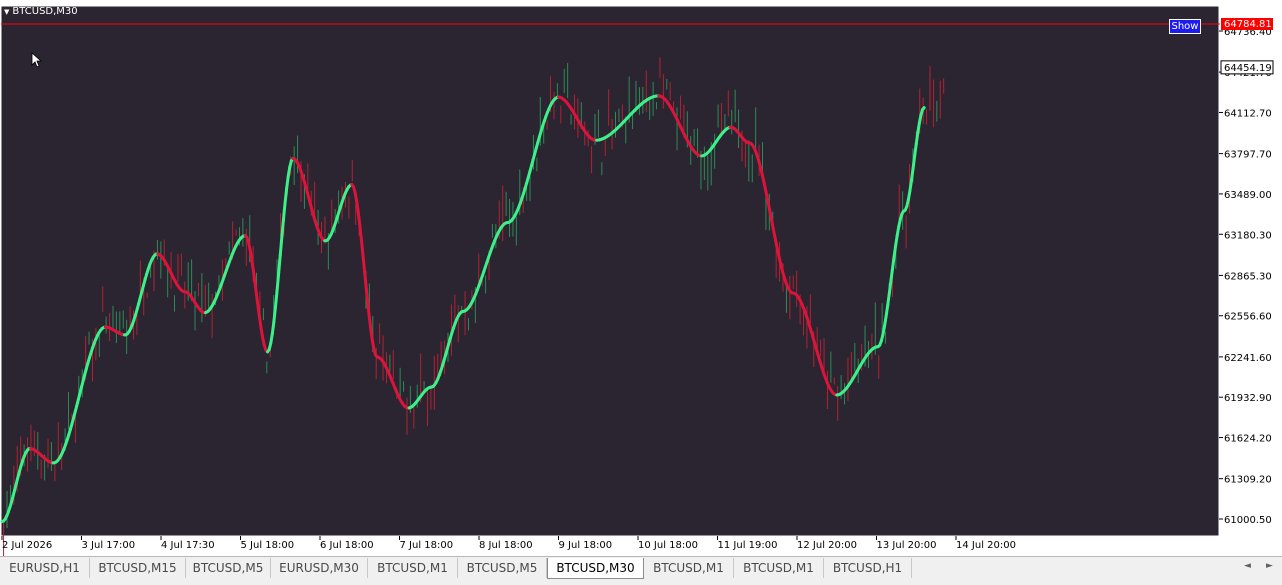 The height and width of the screenshot is (585, 1282). I want to click on time-tick-label: 2 Jul 2026, so click(27, 545).